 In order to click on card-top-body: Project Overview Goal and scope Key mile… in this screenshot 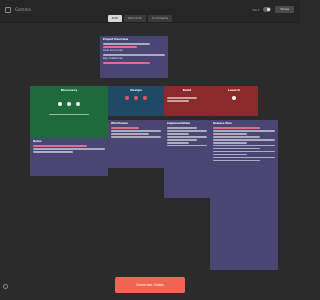, I will do `click(134, 51)`.